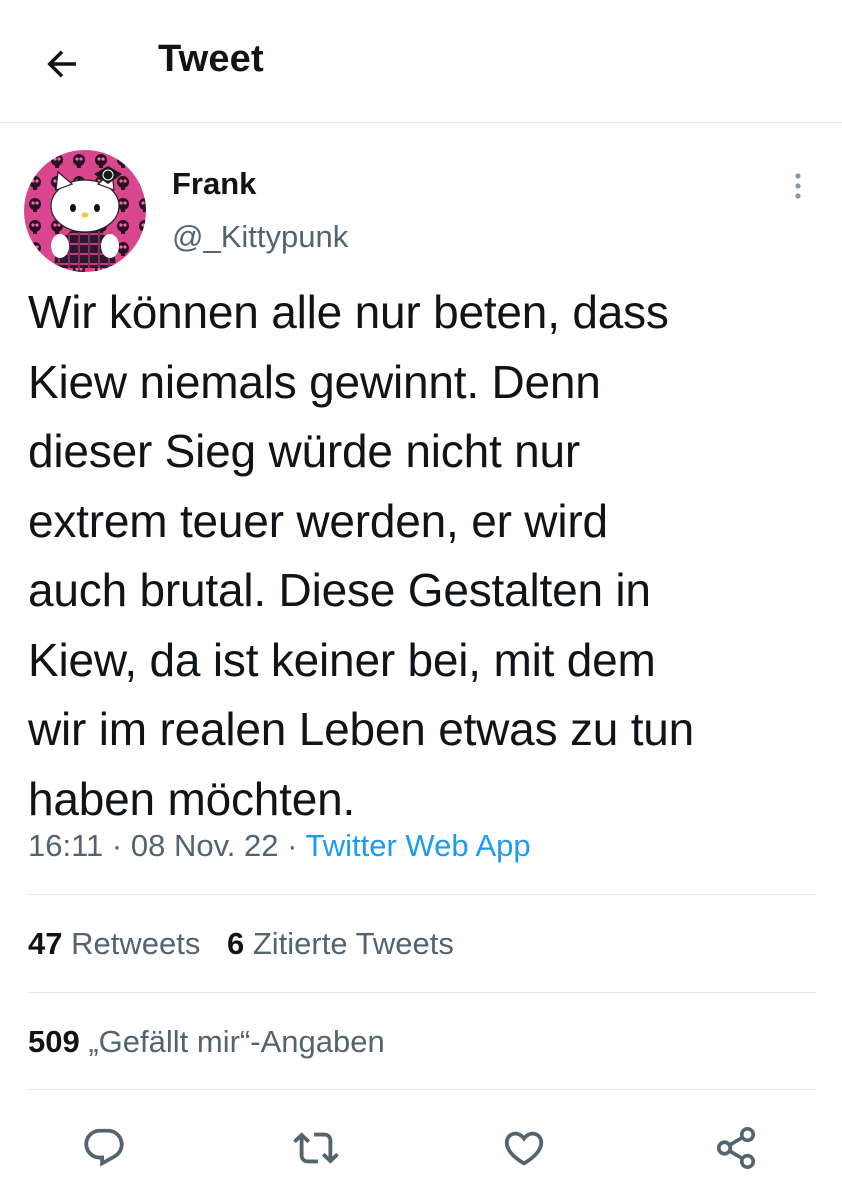 The height and width of the screenshot is (1200, 842). Describe the element at coordinates (54, 1041) in the screenshot. I see `likes-count: 509` at that location.